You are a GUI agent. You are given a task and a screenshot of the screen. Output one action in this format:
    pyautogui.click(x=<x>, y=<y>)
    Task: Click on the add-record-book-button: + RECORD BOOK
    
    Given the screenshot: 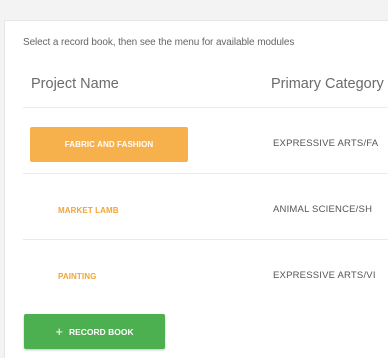 What is the action you would take?
    pyautogui.click(x=94, y=331)
    